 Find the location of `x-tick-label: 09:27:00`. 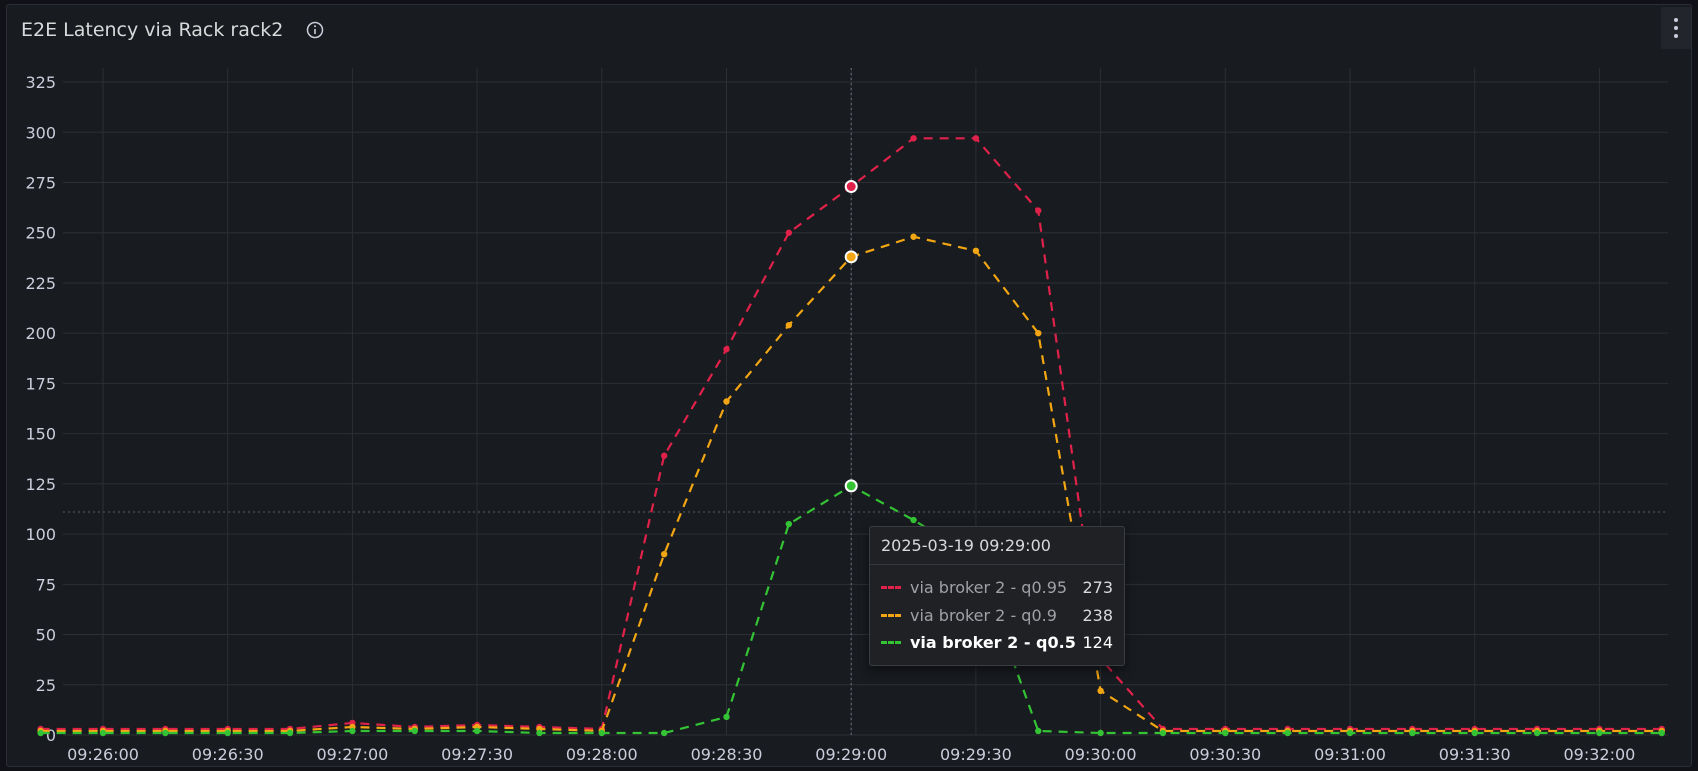

x-tick-label: 09:27:00 is located at coordinates (352, 754).